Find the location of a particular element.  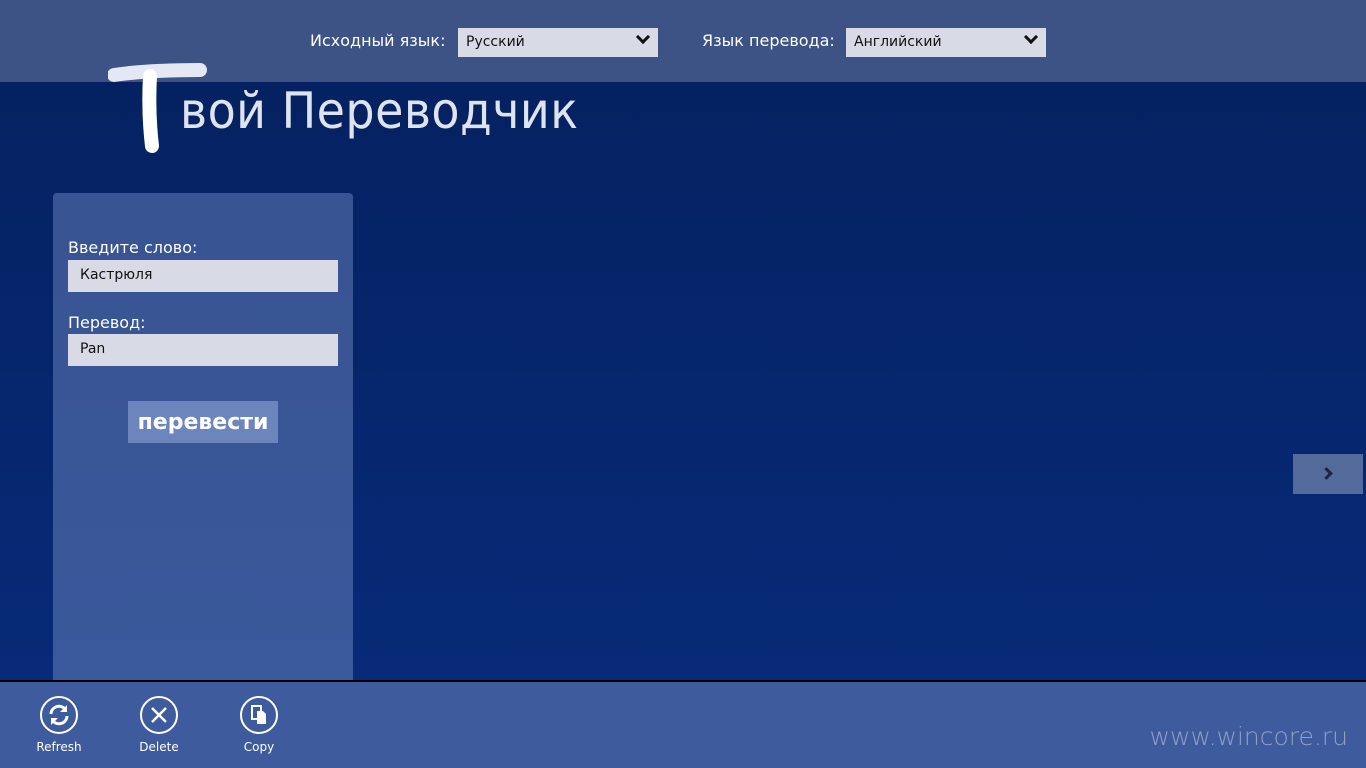

source-language-select: Русский is located at coordinates (558, 42).